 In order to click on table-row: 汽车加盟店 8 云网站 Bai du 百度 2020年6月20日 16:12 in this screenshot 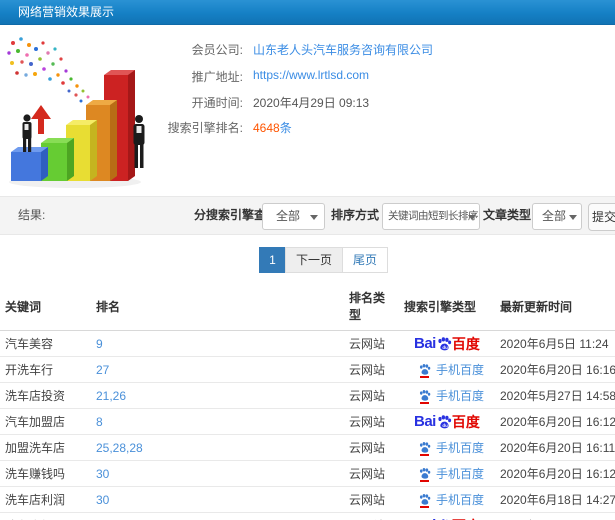, I will do `click(307, 421)`.